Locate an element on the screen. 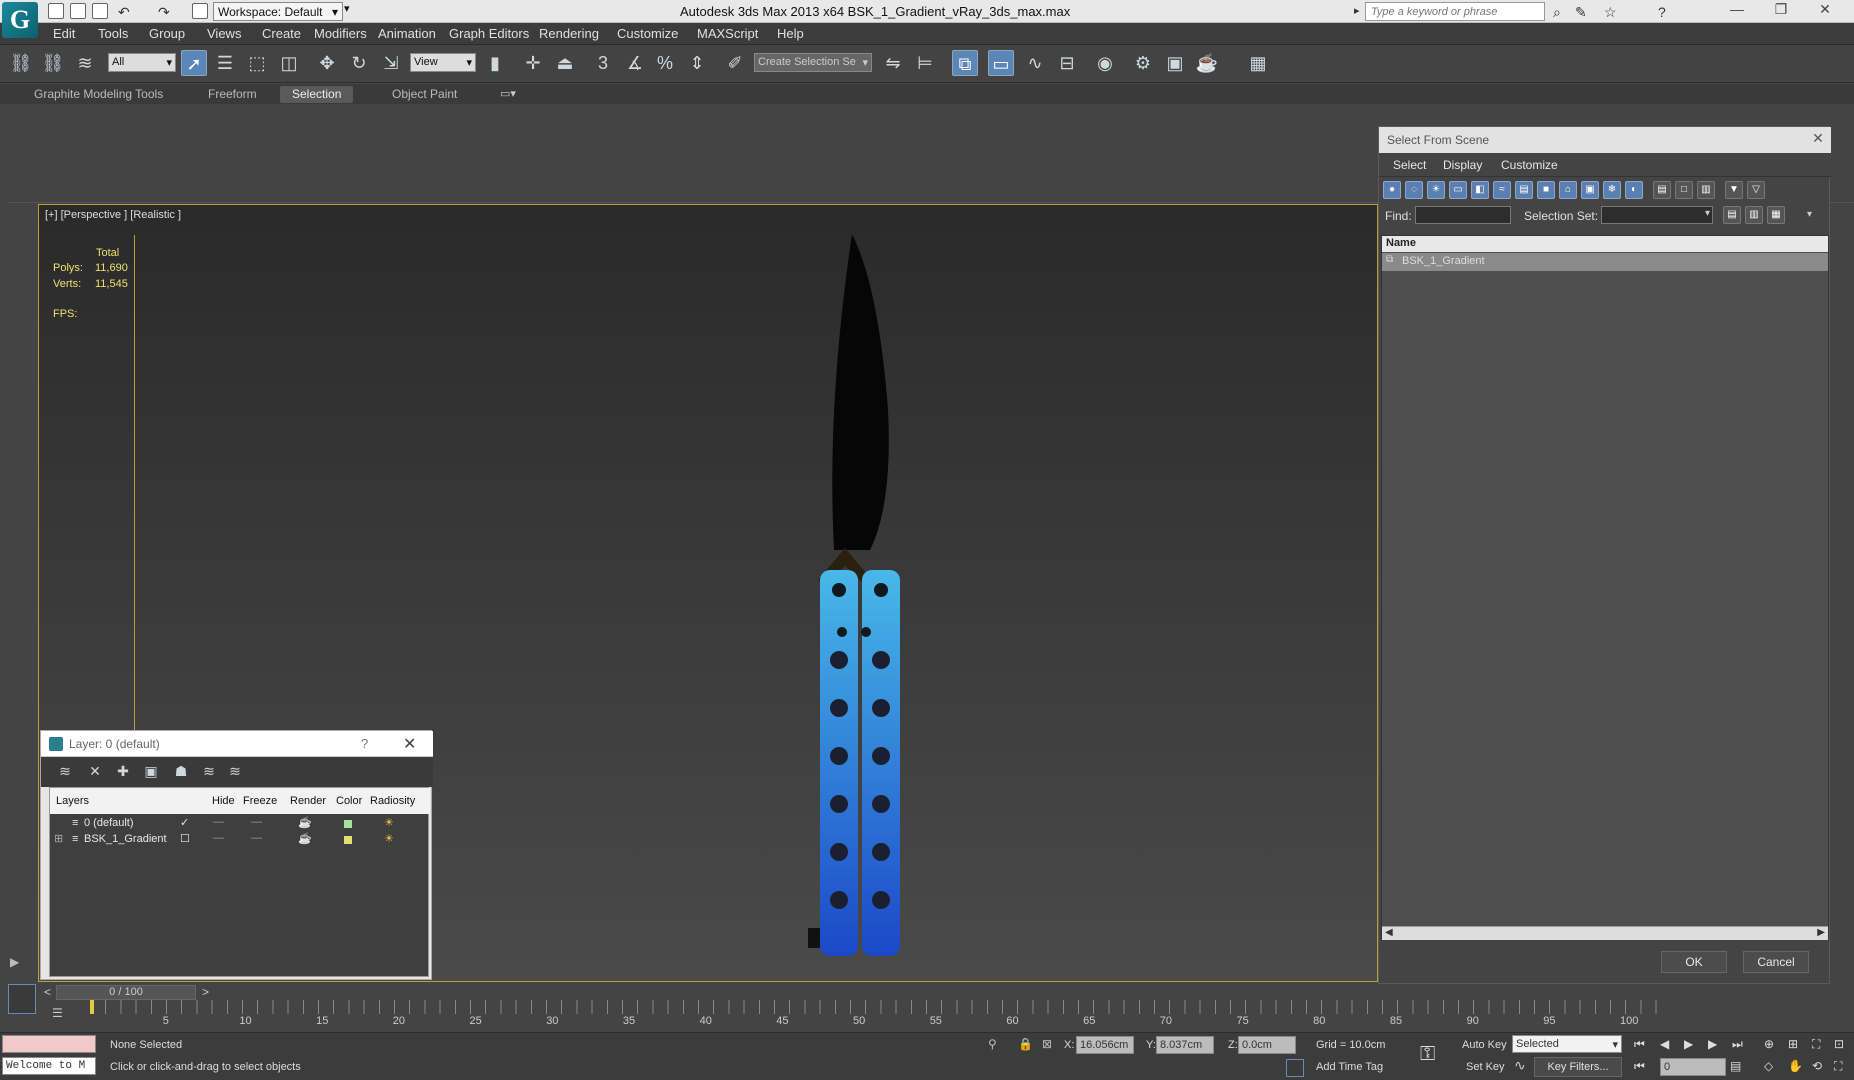  save-file-icon is located at coordinates (100, 11).